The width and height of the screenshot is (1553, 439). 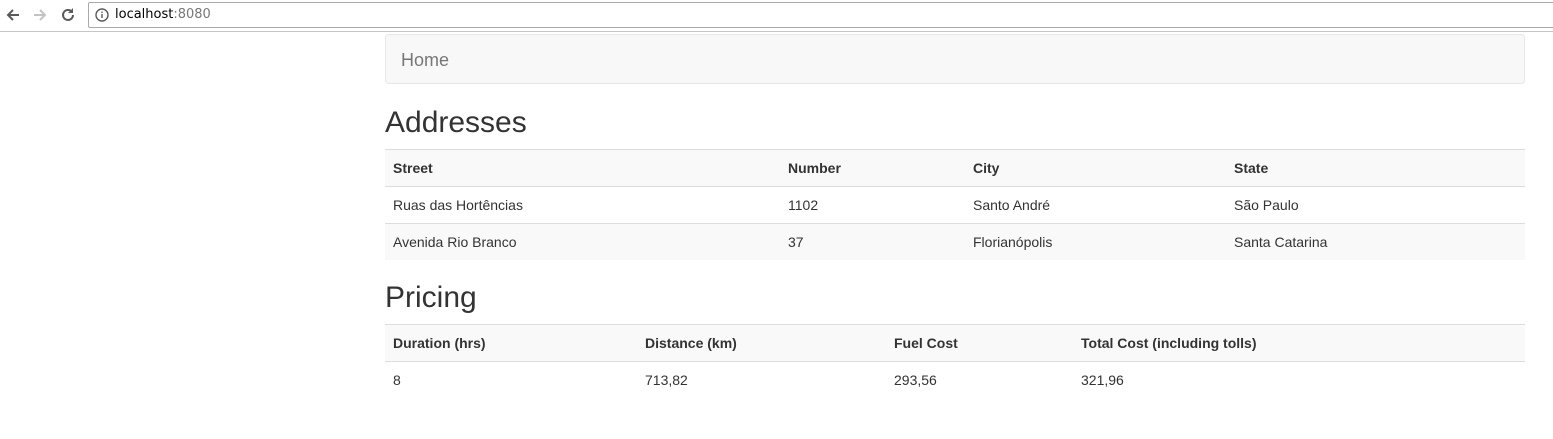 I want to click on column-header-fuel-cost: Fuel Cost, so click(x=979, y=343).